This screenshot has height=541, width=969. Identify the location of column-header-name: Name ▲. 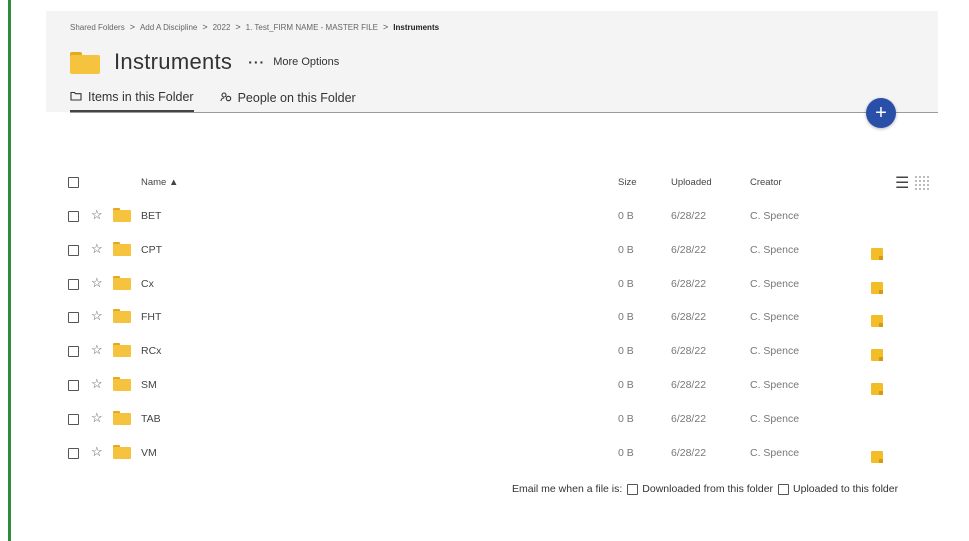
(159, 182).